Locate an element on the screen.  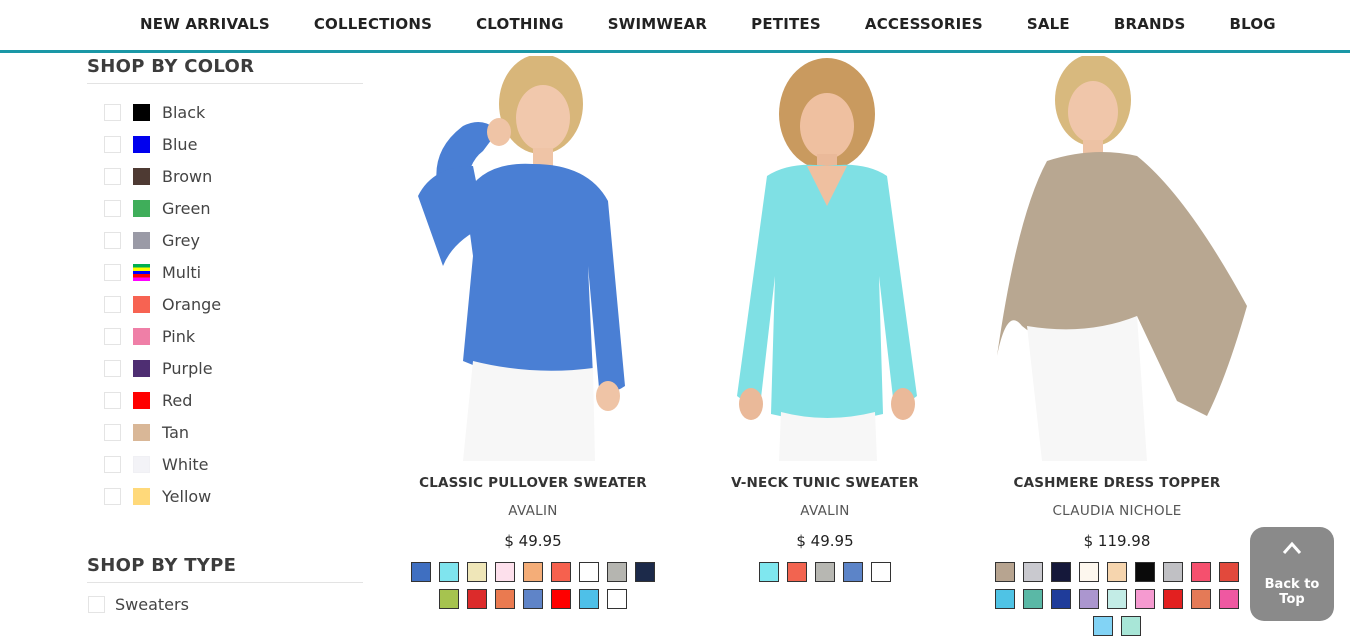
product-name: CLASSIC PULLOVER SWEATER is located at coordinates (533, 483).